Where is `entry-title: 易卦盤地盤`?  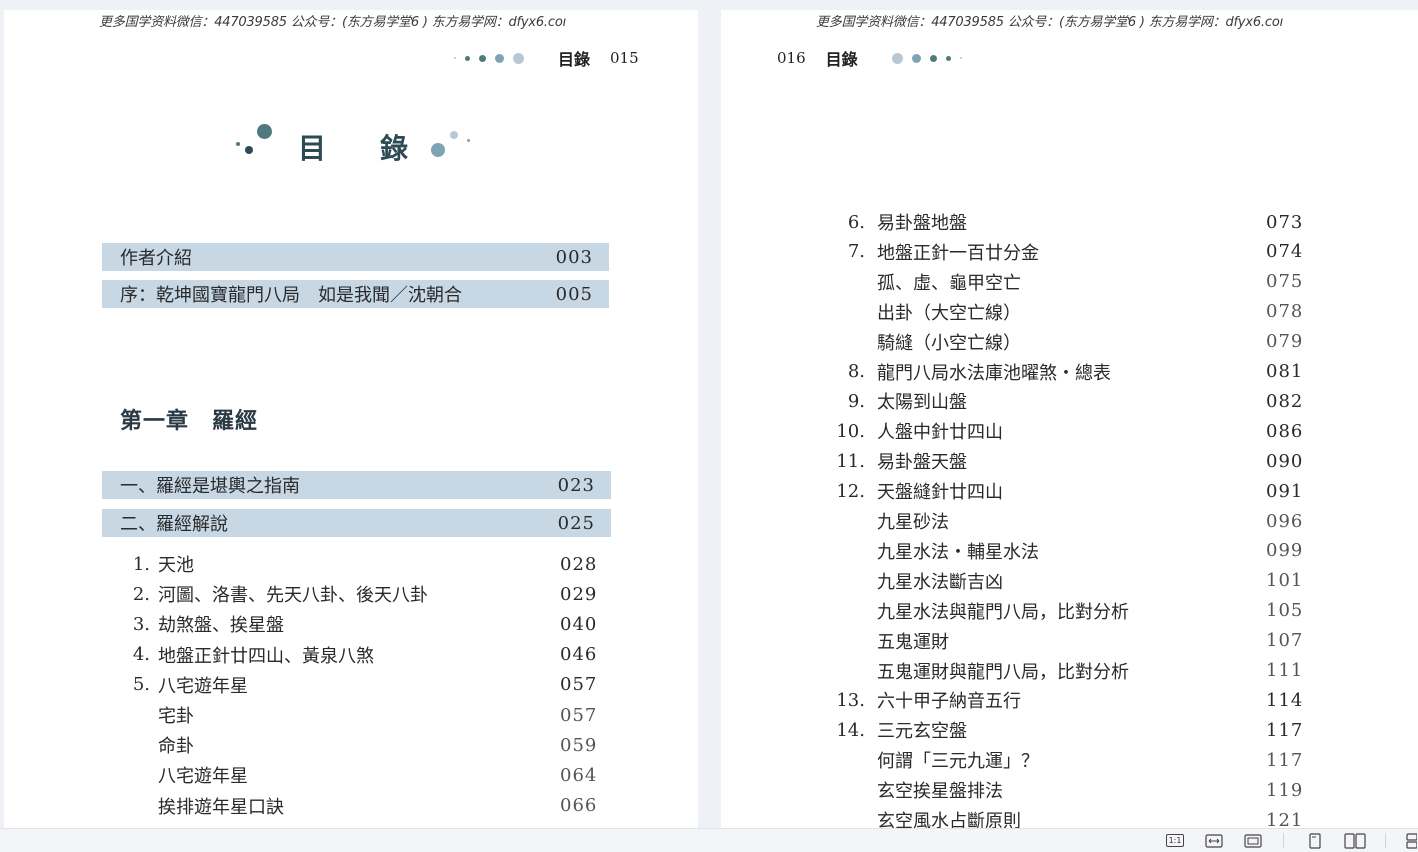
entry-title: 易卦盤地盤 is located at coordinates (922, 223).